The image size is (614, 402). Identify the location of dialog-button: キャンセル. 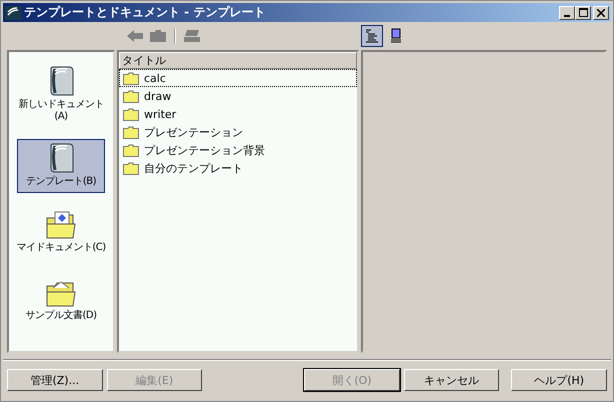
(452, 380).